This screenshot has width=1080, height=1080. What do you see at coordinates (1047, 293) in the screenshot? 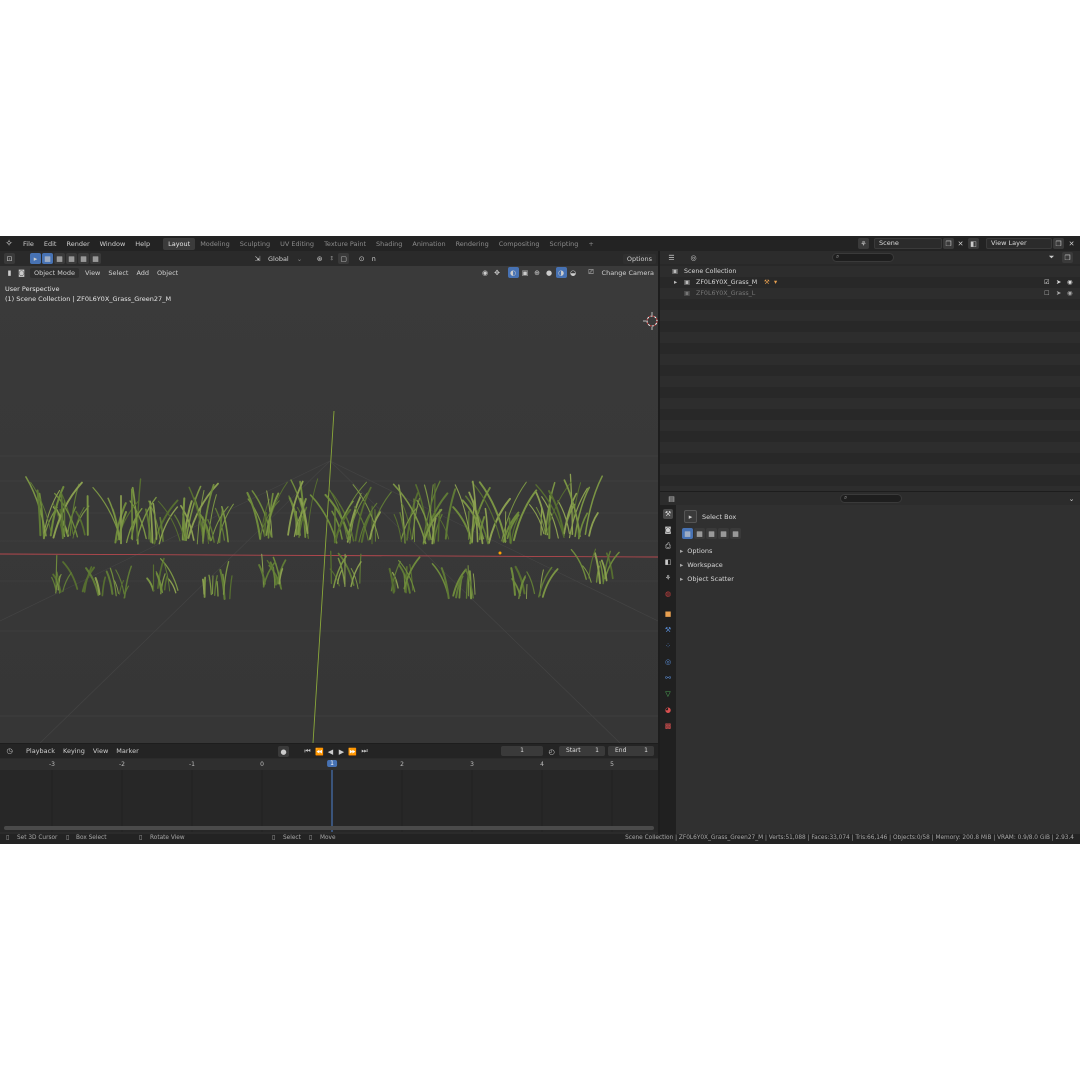
I see `exclude-checkbox: ☐` at bounding box center [1047, 293].